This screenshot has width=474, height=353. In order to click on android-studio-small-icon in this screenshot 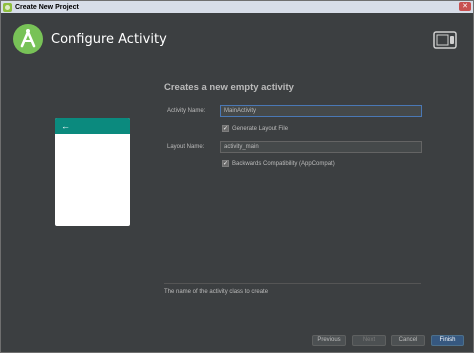, I will do `click(7, 7)`.